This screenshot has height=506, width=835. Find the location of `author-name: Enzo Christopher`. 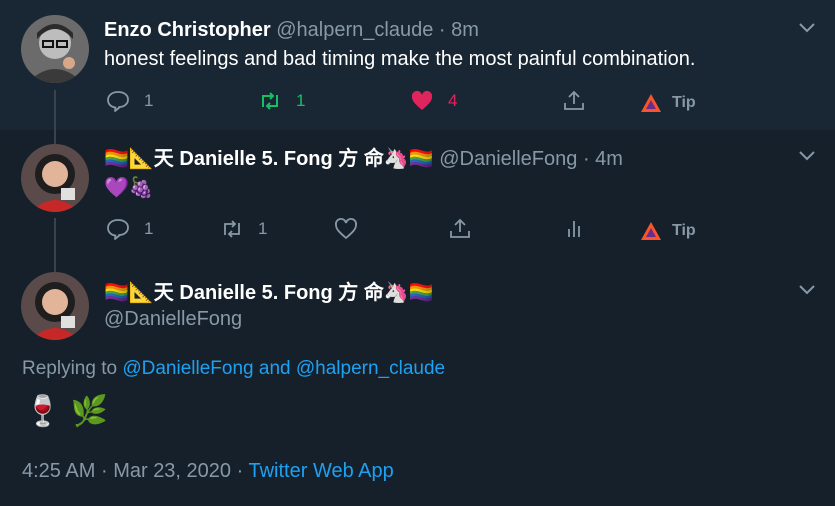

author-name: Enzo Christopher is located at coordinates (187, 30).